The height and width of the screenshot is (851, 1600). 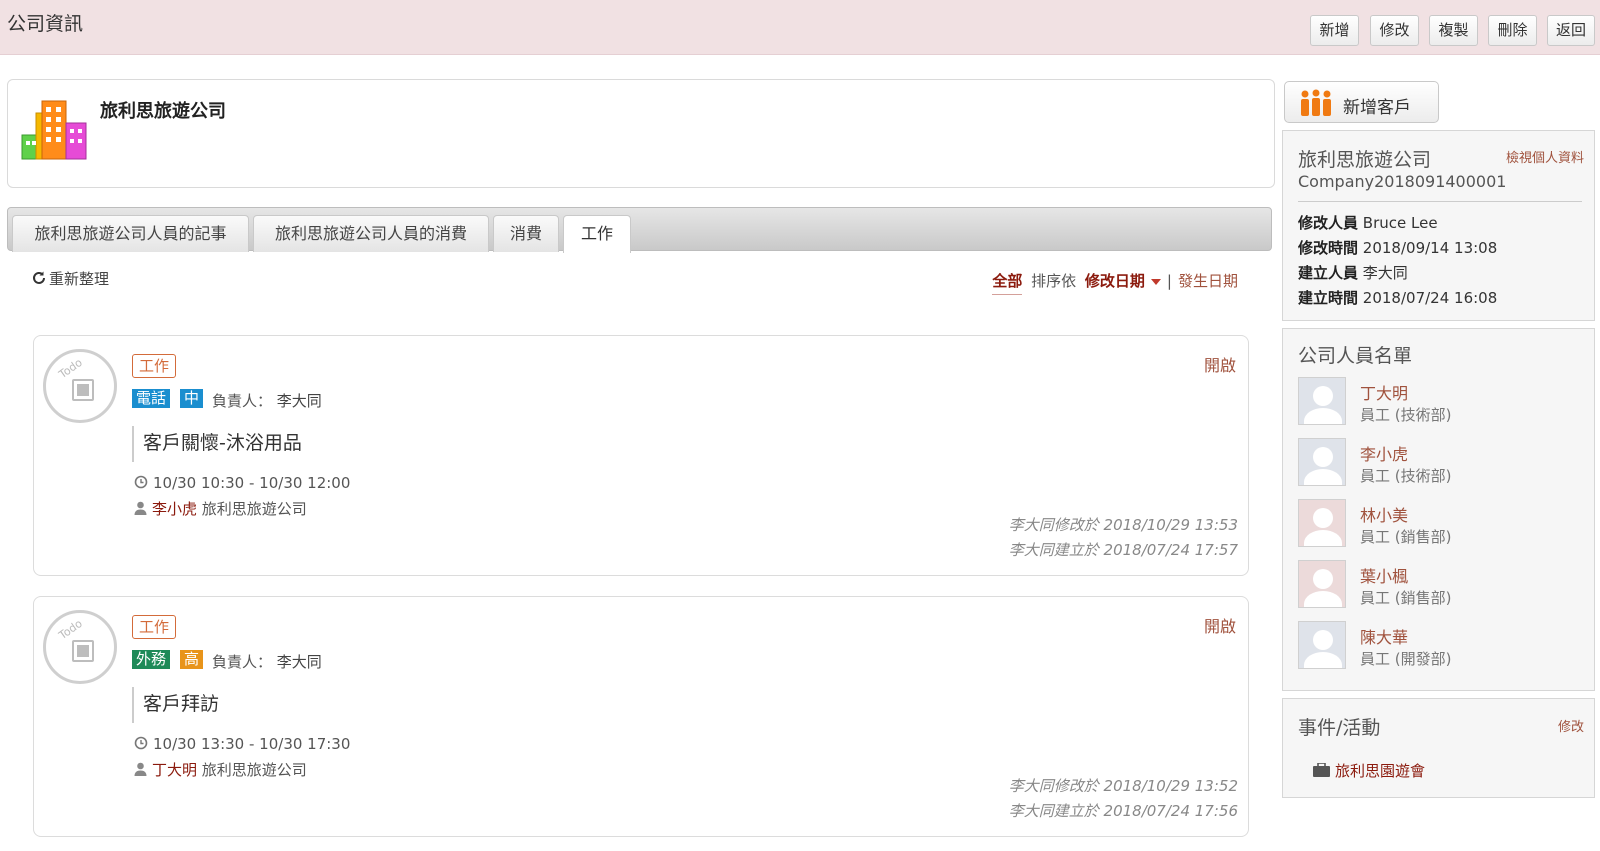 What do you see at coordinates (1398, 248) in the screenshot?
I see `modified-time-row: 修改時間 2018/09/14 13:08` at bounding box center [1398, 248].